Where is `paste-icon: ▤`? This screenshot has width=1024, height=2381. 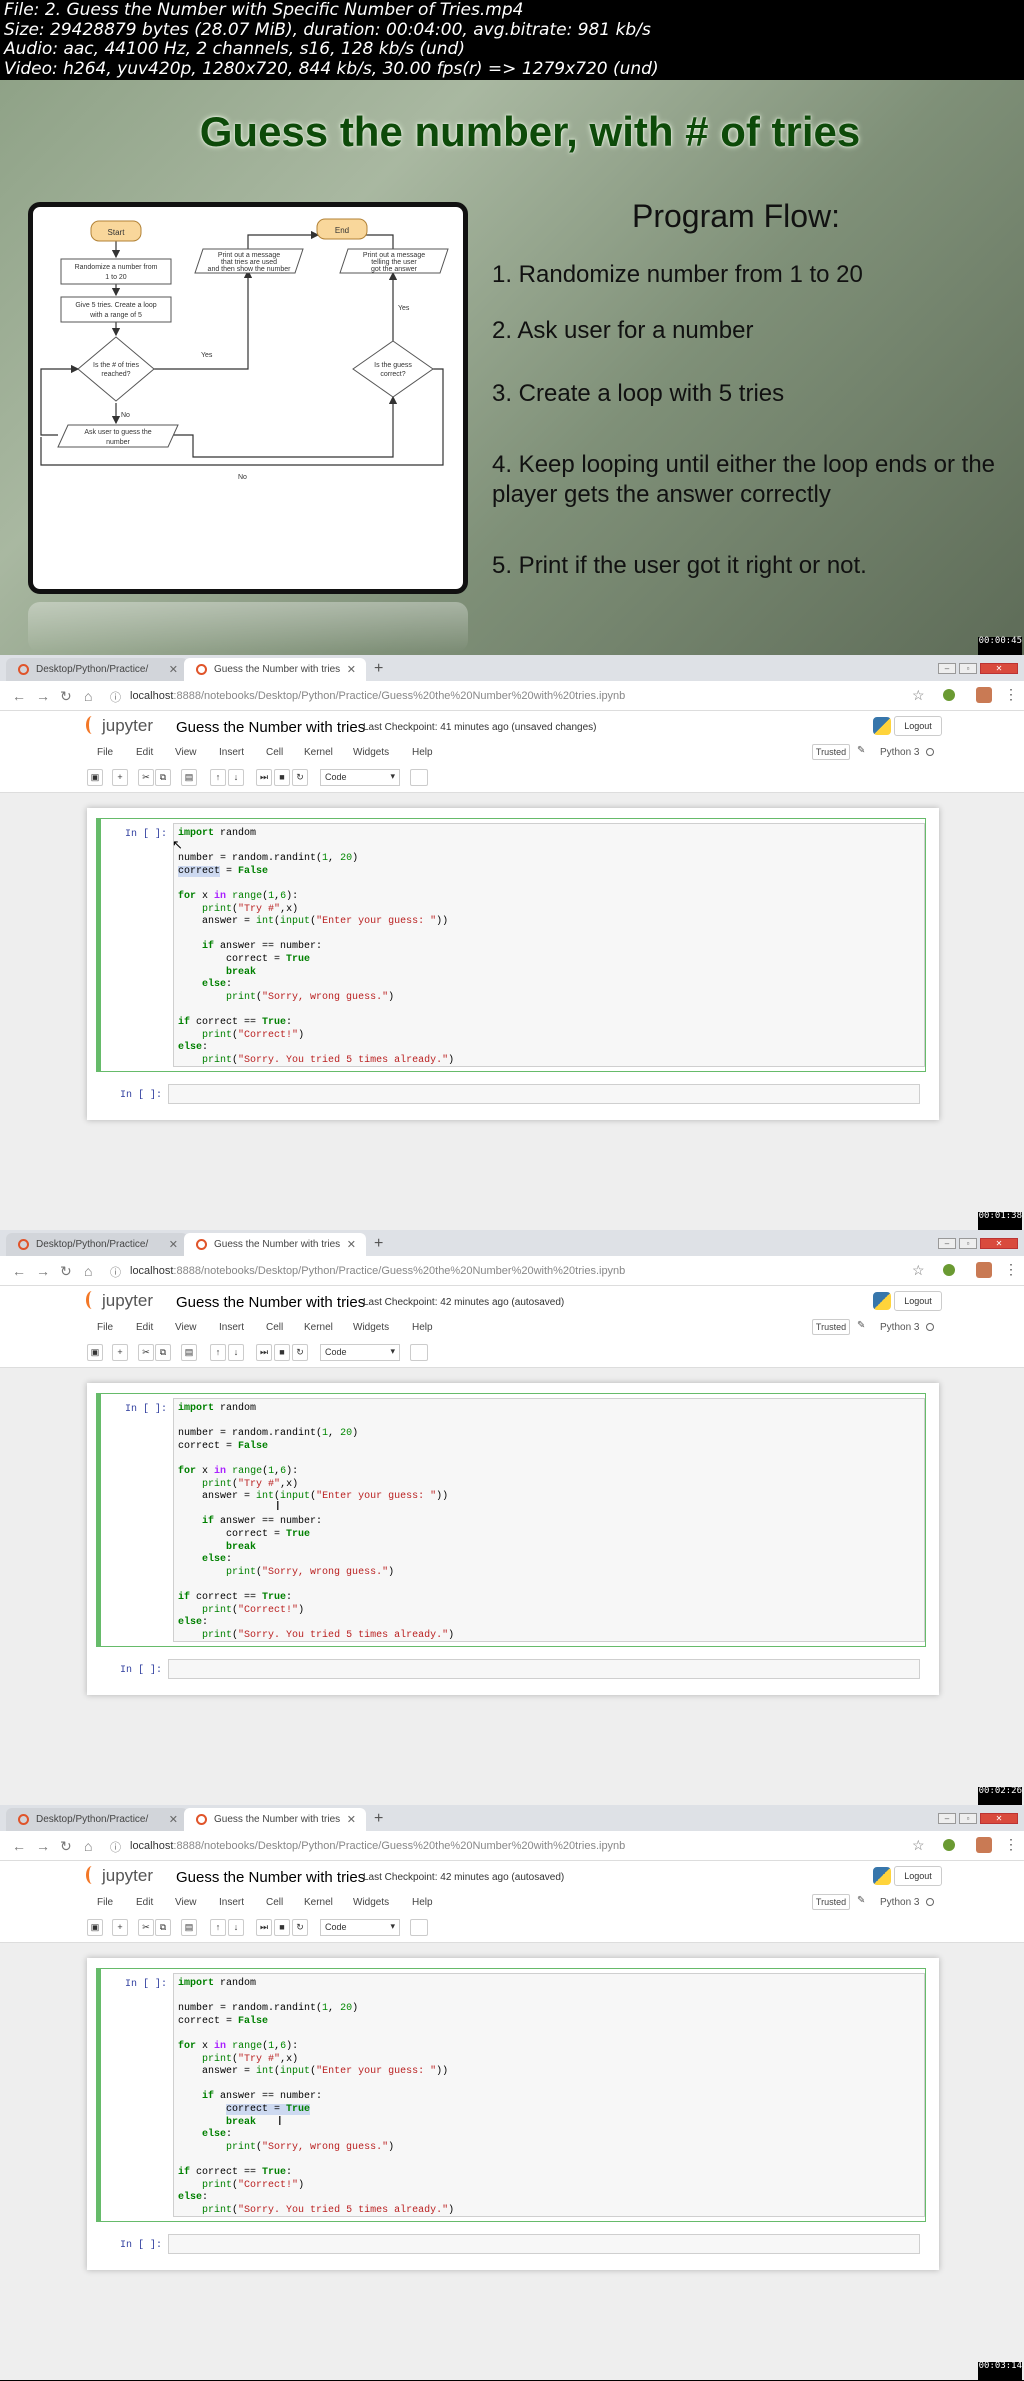 paste-icon: ▤ is located at coordinates (189, 1352).